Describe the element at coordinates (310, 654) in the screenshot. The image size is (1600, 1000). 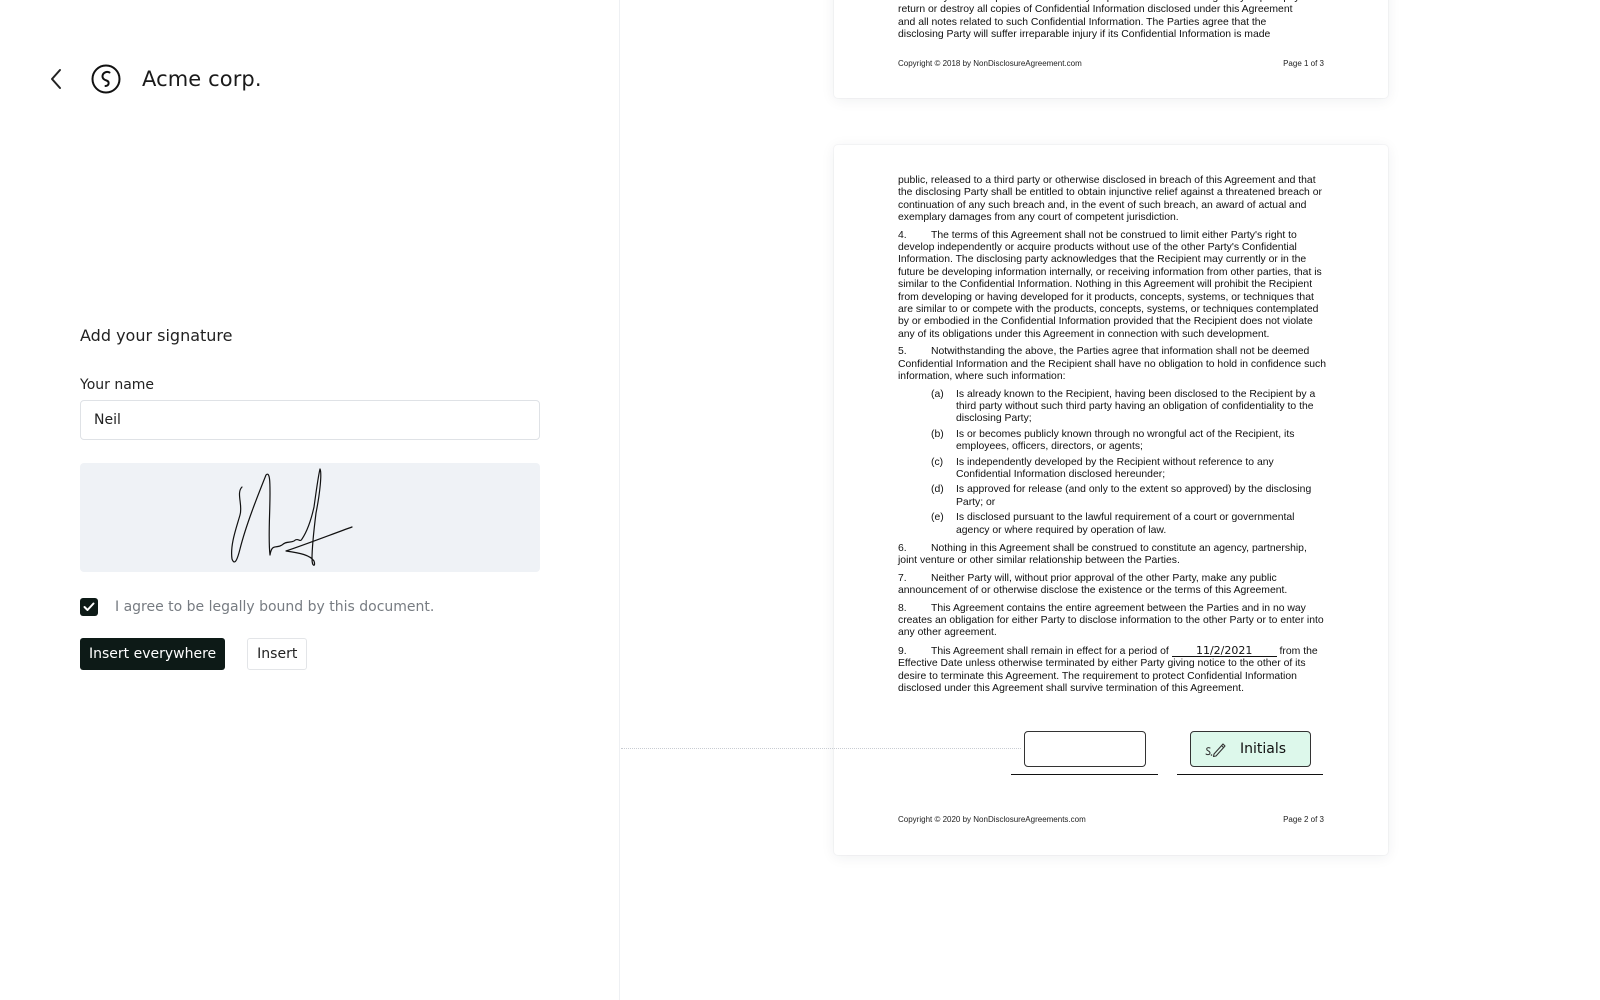
I see `action-buttons: Insert everywhere Insert` at that location.